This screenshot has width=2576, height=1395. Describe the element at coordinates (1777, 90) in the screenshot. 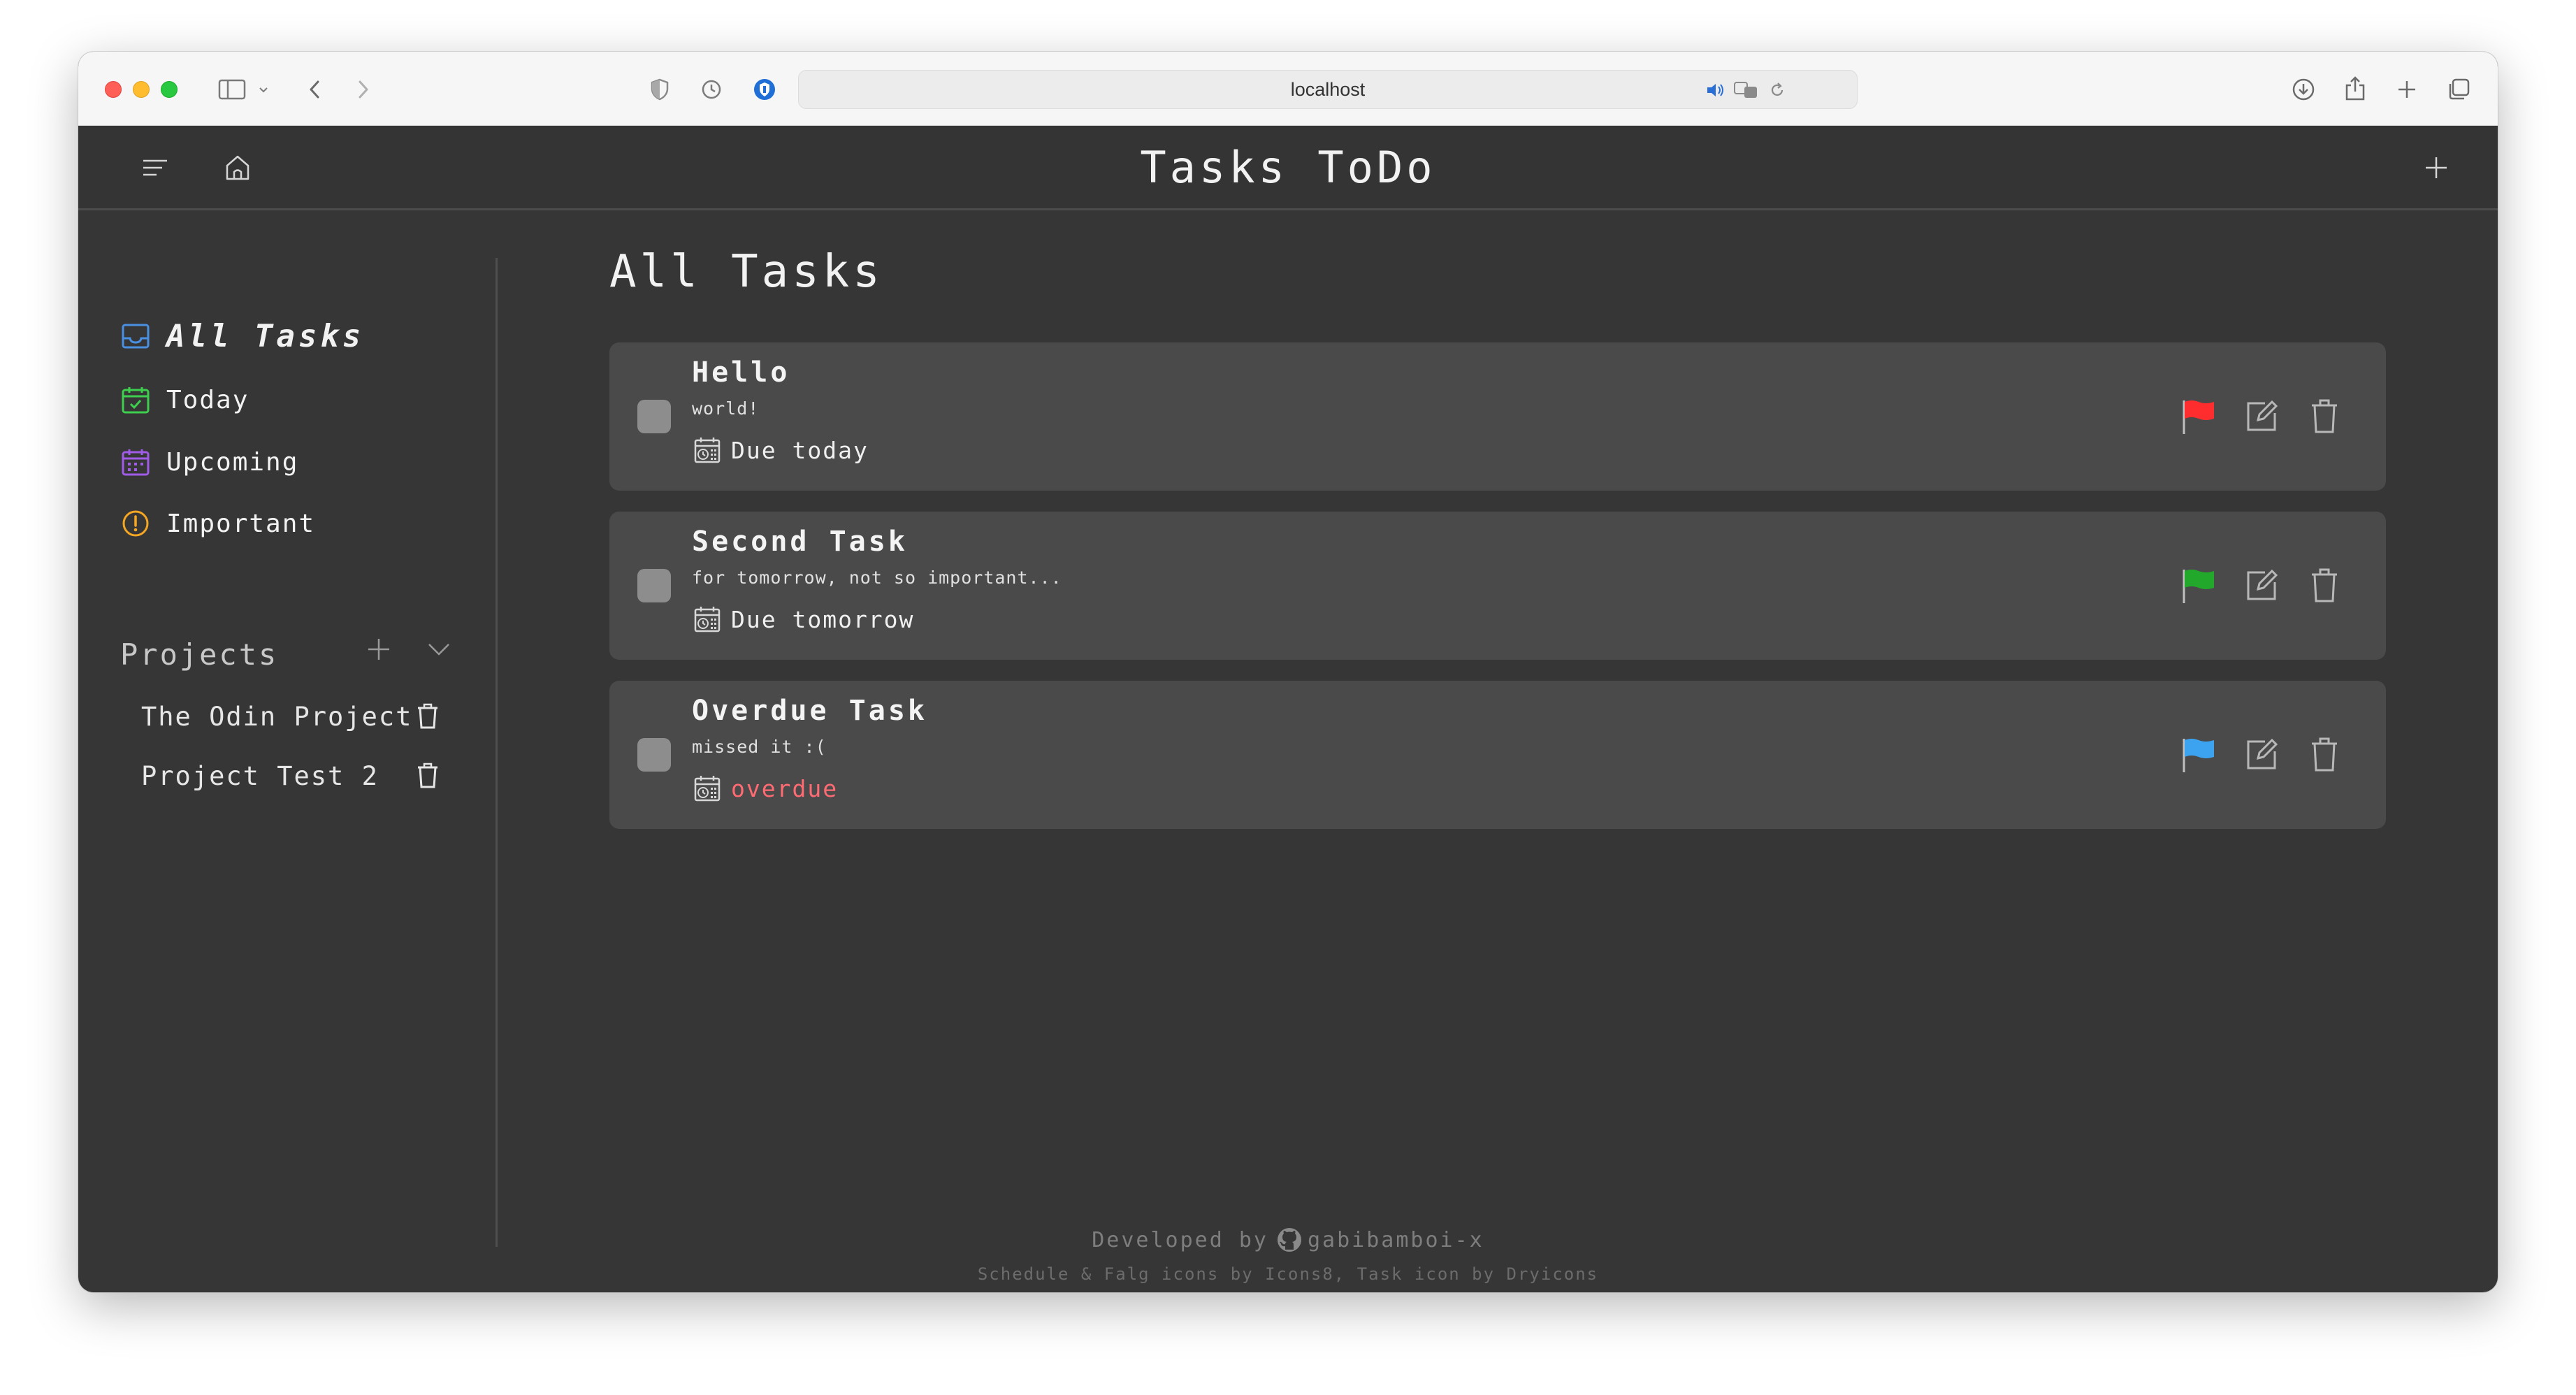

I see `reload-icon` at that location.